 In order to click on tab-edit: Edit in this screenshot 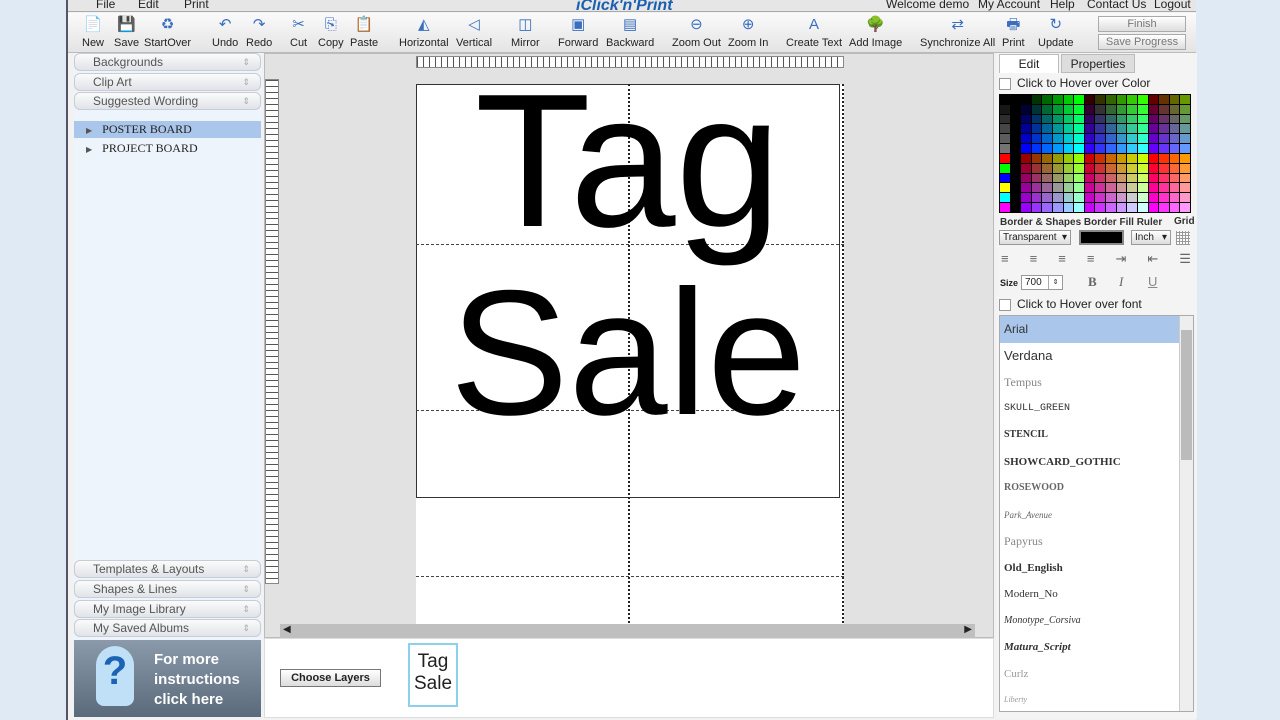, I will do `click(1029, 63)`.